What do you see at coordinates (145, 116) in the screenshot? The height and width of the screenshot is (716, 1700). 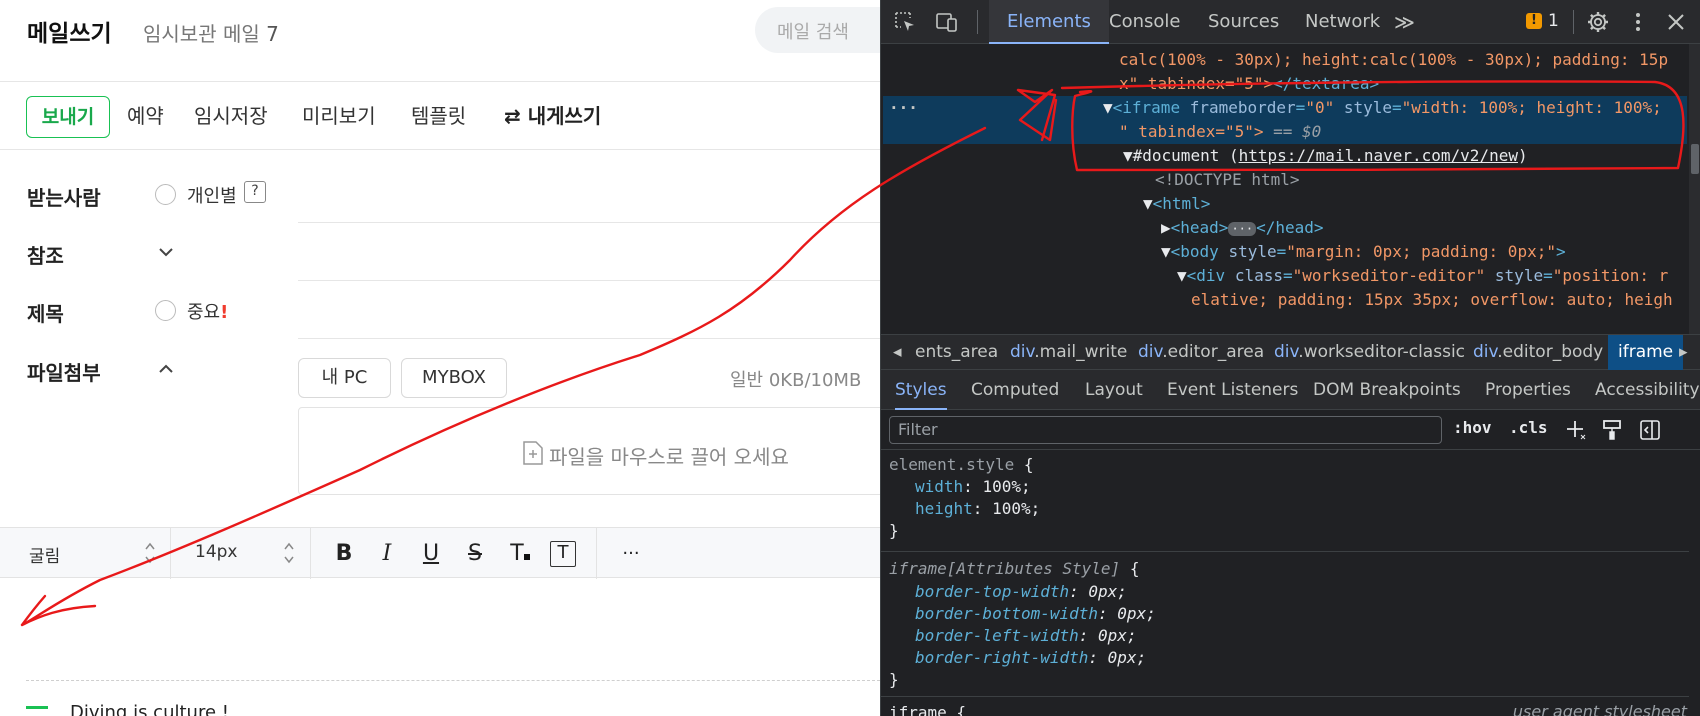 I see `schedule-button: 예약` at bounding box center [145, 116].